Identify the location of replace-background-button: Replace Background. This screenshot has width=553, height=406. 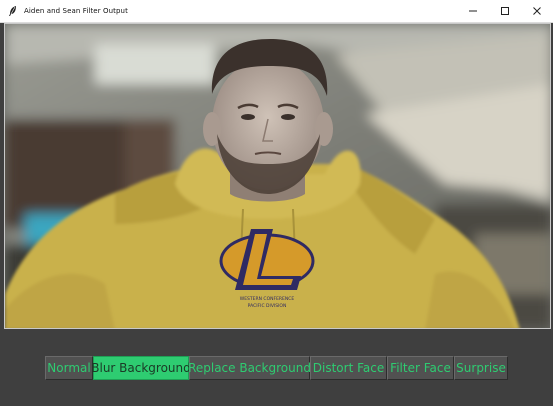
(249, 368).